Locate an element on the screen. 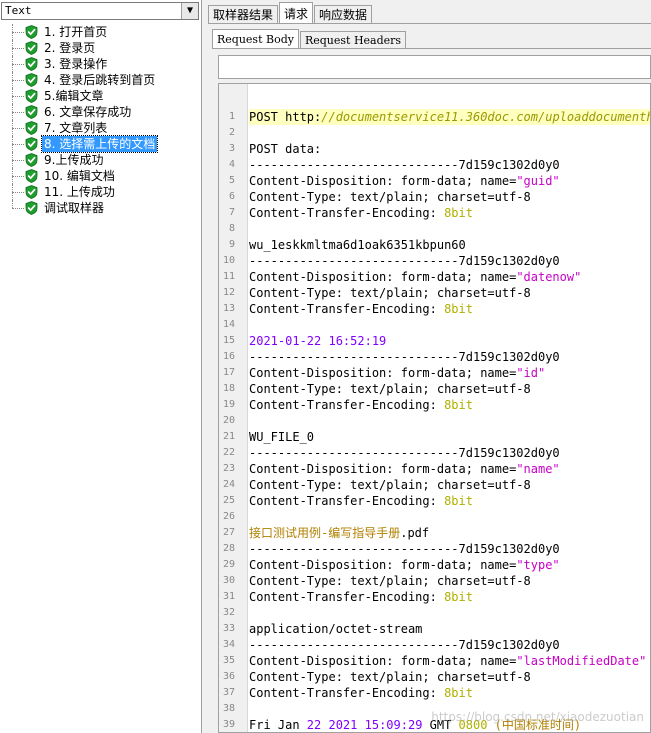 This screenshot has width=651, height=733. line-text: Content-Transfer-Encoding: 8bit is located at coordinates (361, 309).